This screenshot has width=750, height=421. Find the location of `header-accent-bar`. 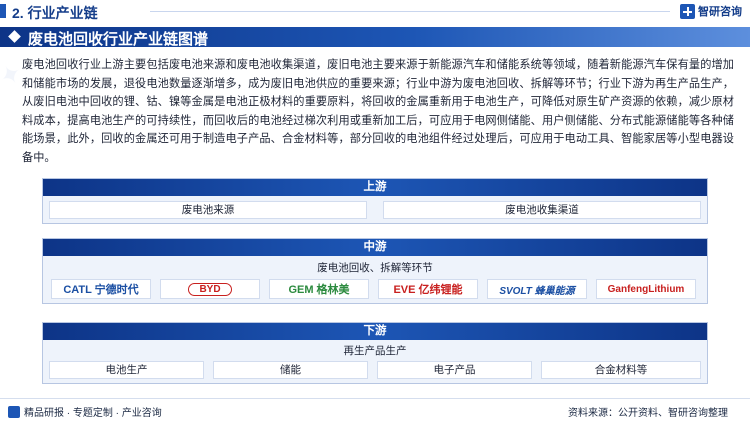

header-accent-bar is located at coordinates (3, 11).